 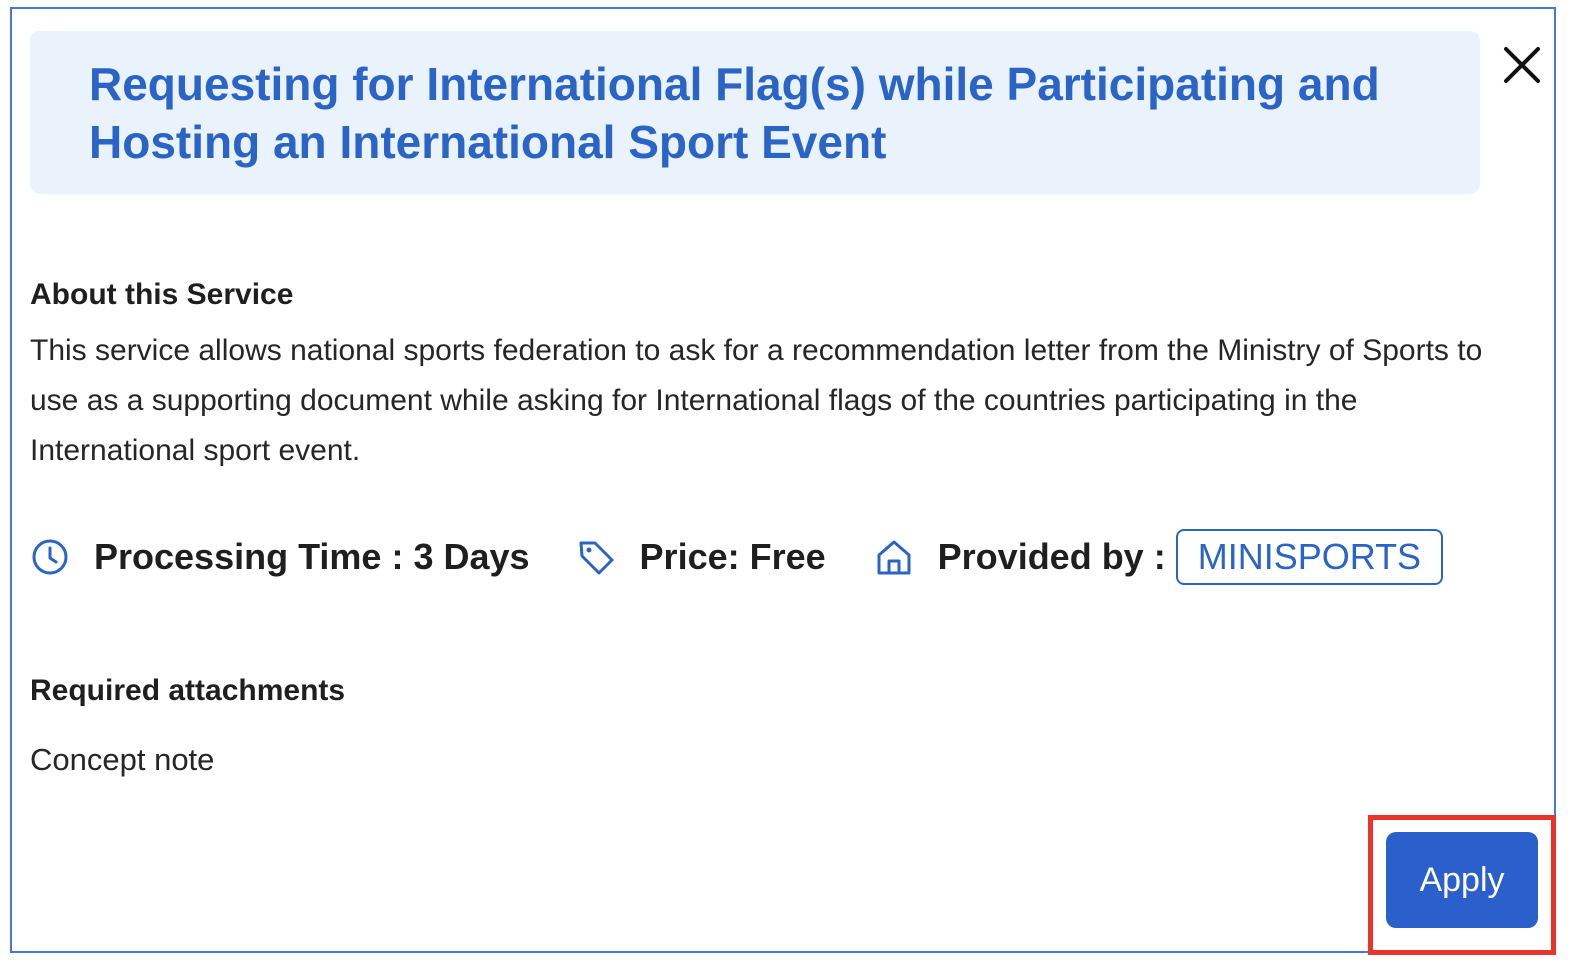 What do you see at coordinates (1051, 556) in the screenshot?
I see `provided-by-label: Provided by :` at bounding box center [1051, 556].